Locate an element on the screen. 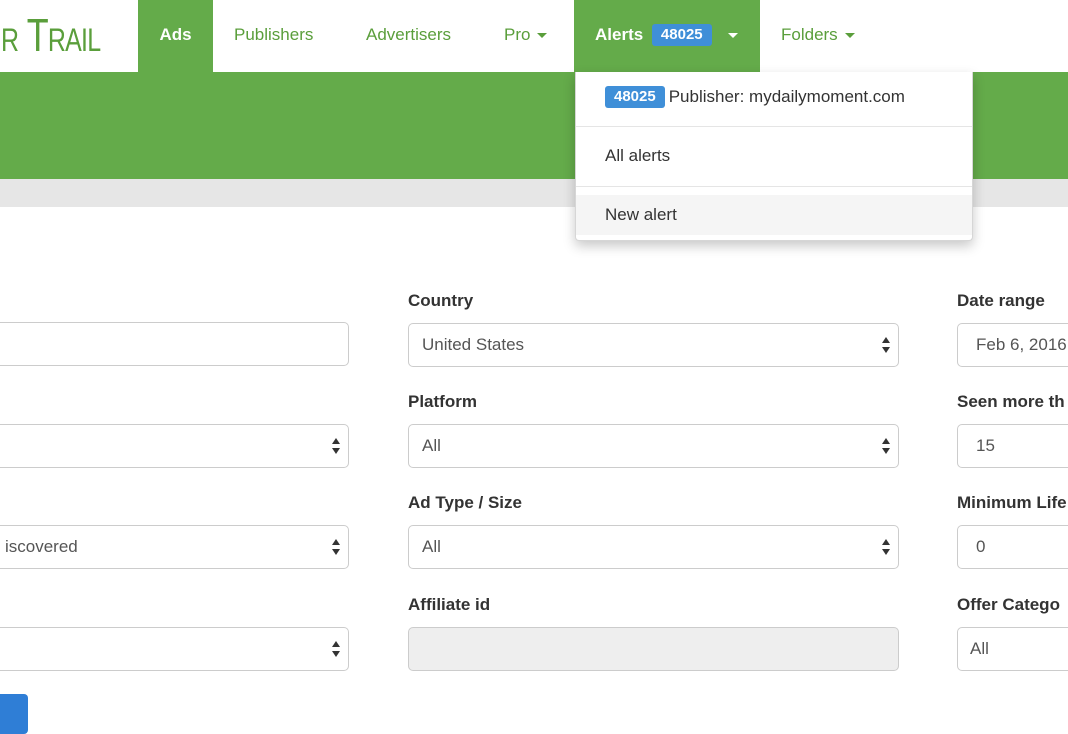 This screenshot has width=1068, height=734. platform-select: All is located at coordinates (653, 446).